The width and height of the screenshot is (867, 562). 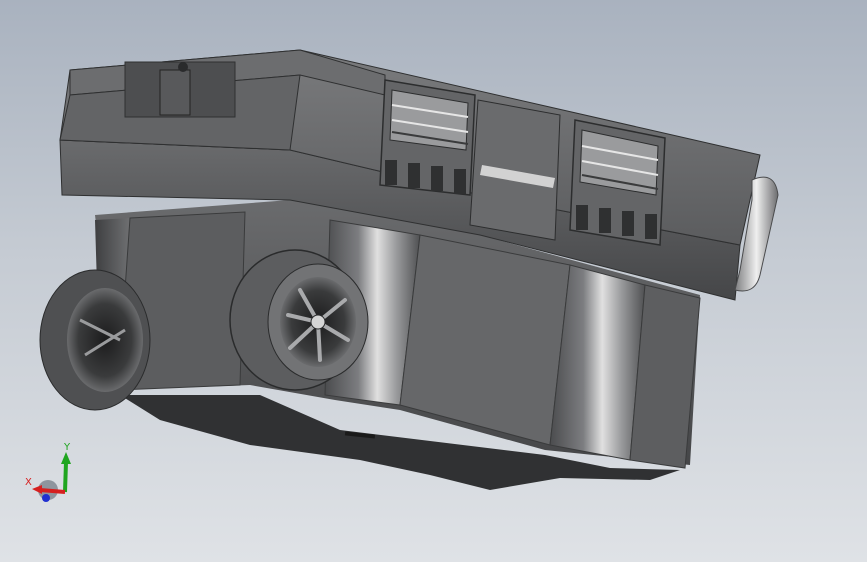 I want to click on triad-y-arrowhead, so click(x=66, y=458).